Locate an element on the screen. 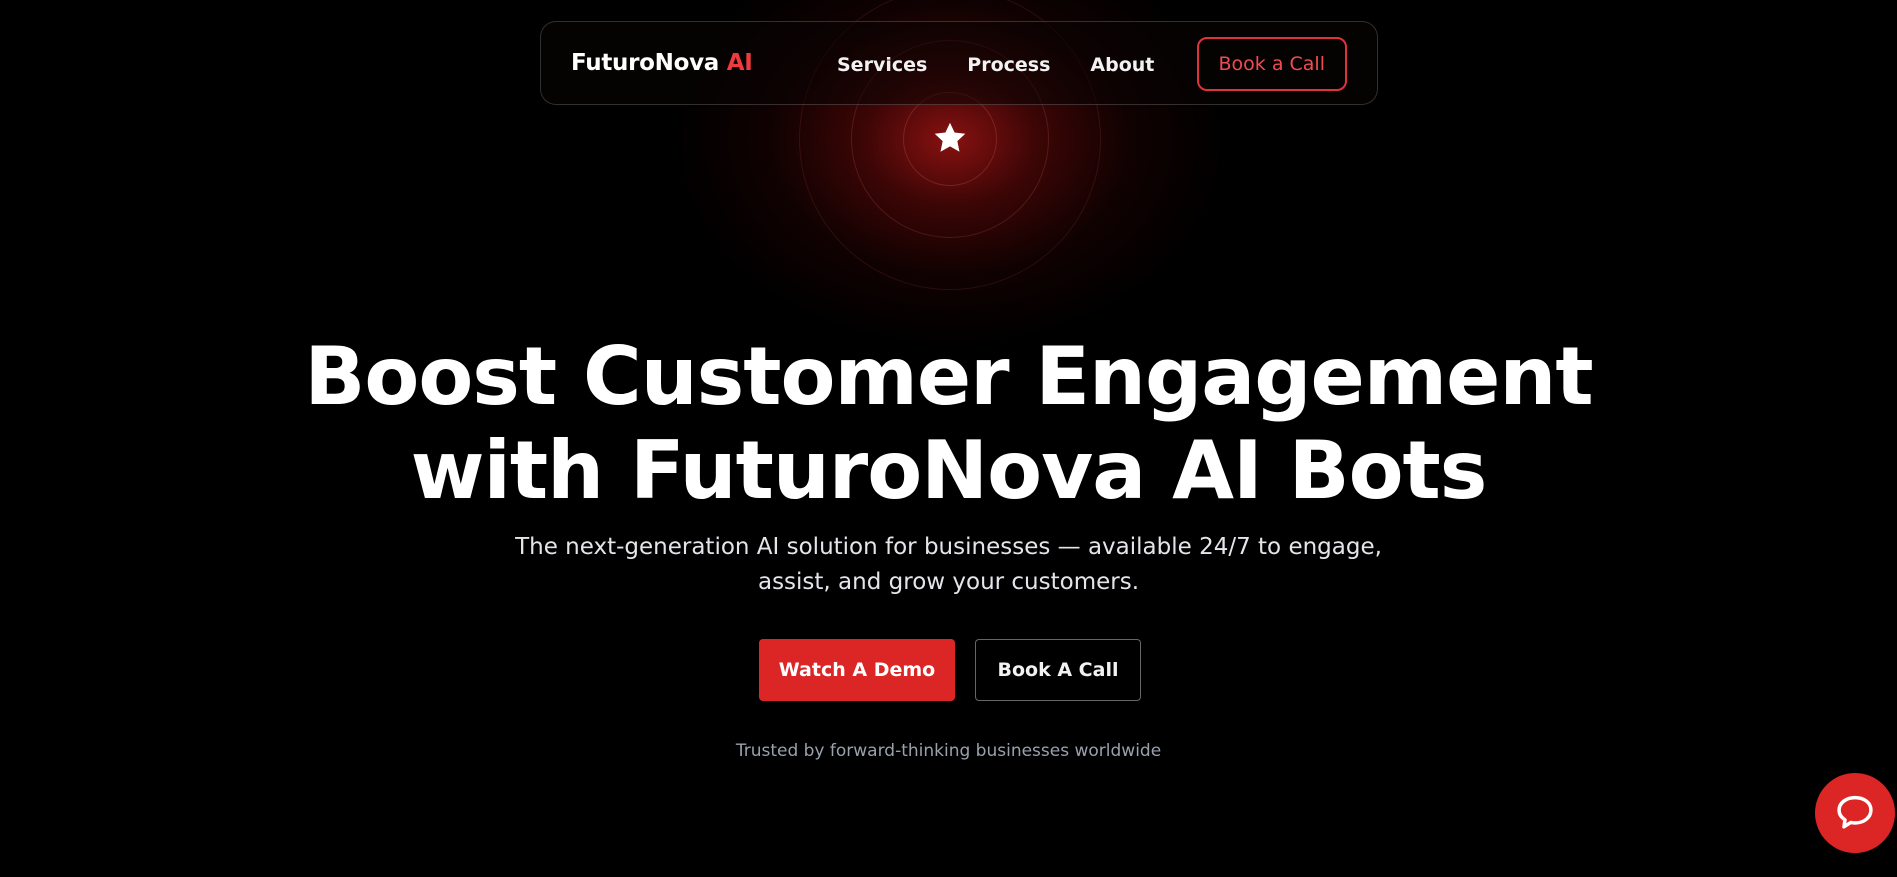 The image size is (1897, 877). brand-name: FuturoNova is located at coordinates (645, 63).